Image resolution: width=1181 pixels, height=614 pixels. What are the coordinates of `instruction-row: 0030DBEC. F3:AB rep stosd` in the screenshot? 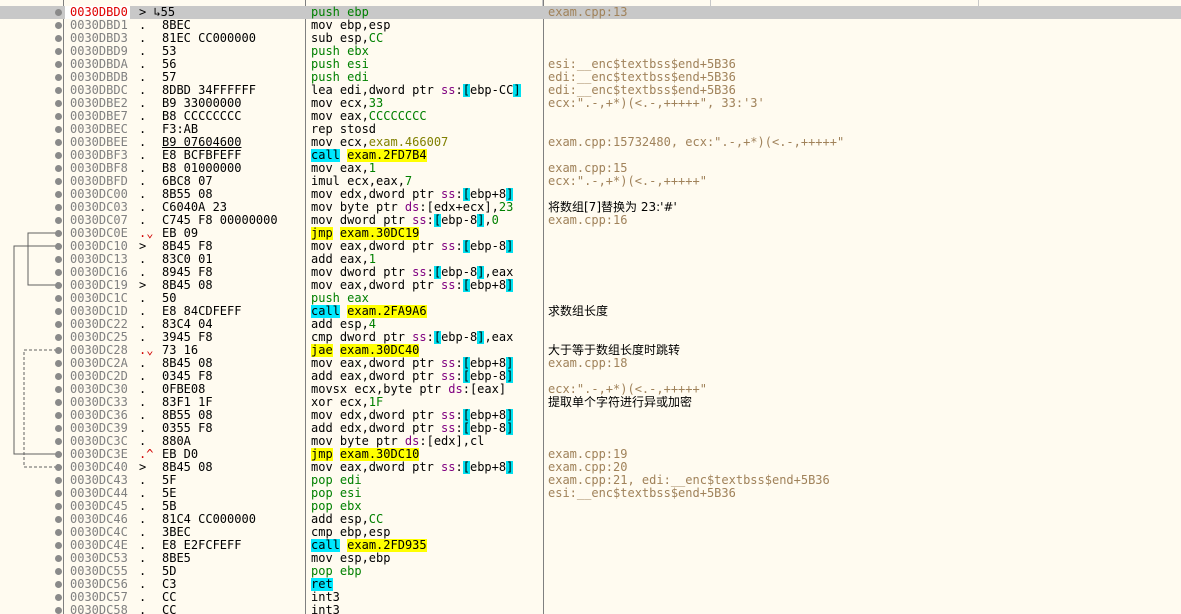 It's located at (590, 129).